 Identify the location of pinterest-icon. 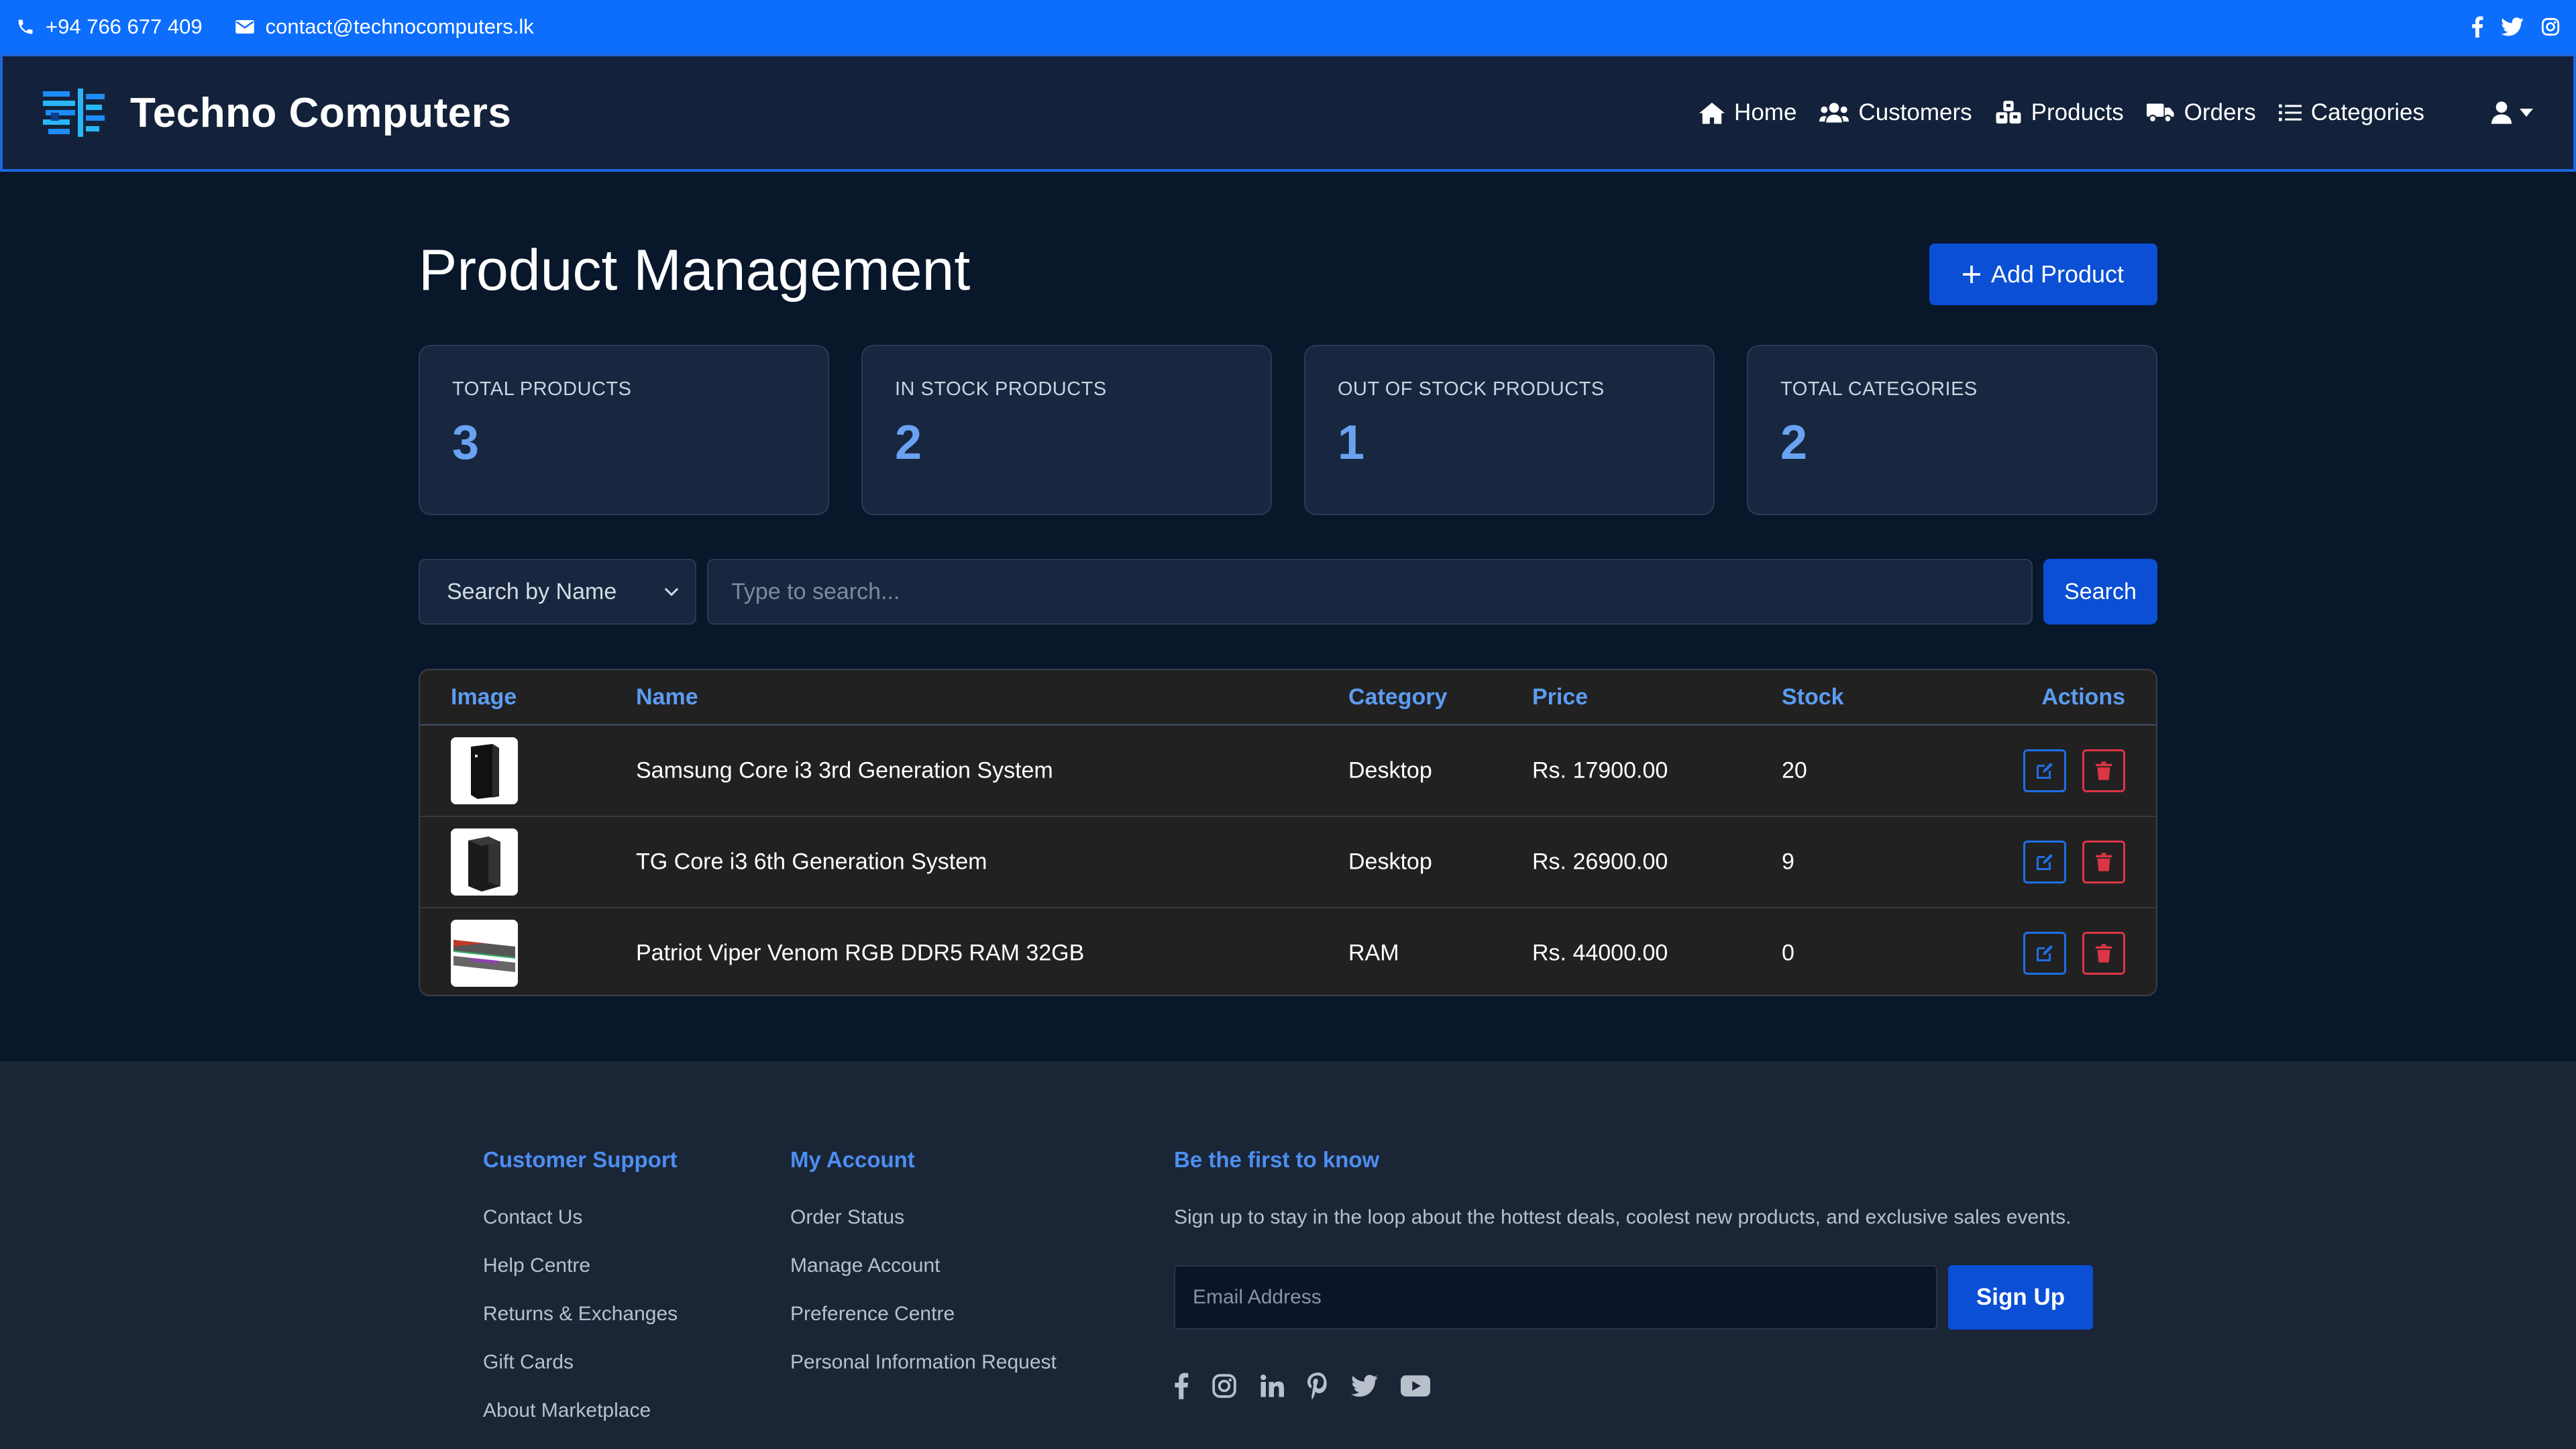
(1317, 1386).